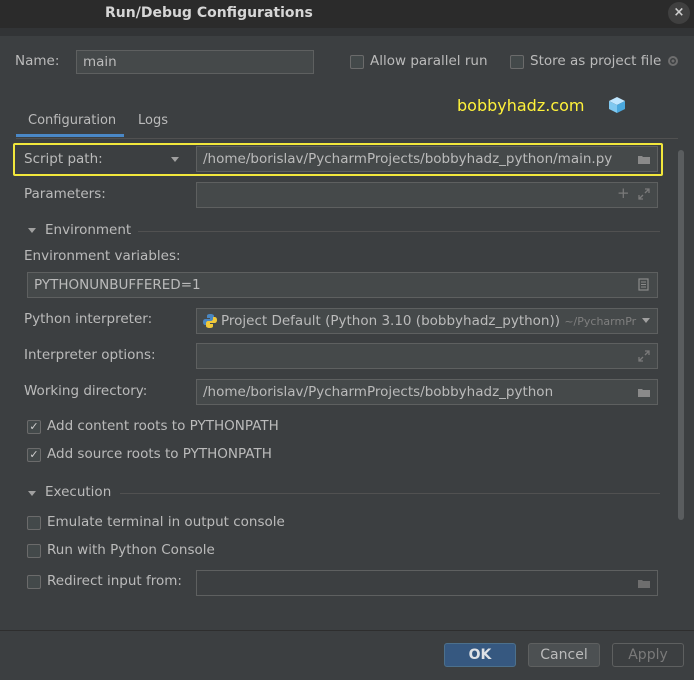 This screenshot has height=680, width=694. What do you see at coordinates (88, 319) in the screenshot?
I see `interpreter-label: Python interpreter:` at bounding box center [88, 319].